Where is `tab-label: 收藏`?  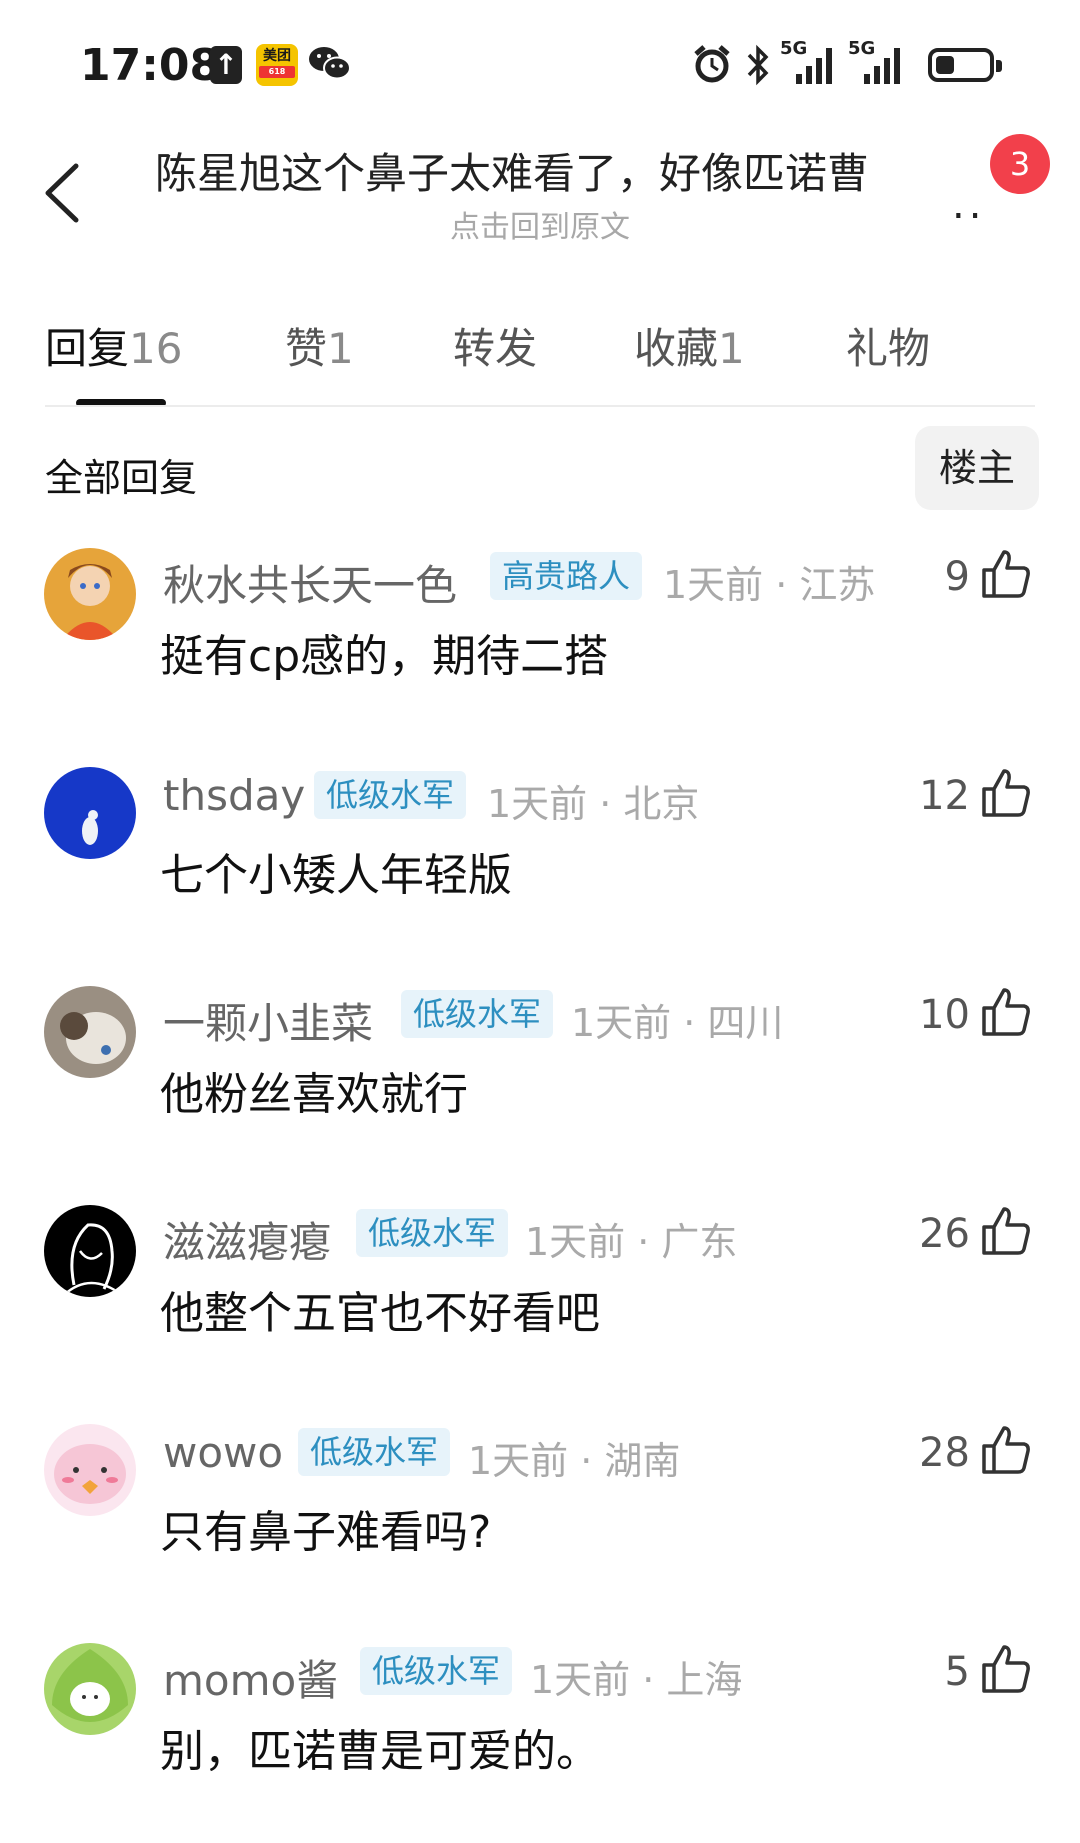
tab-label: 收藏 is located at coordinates (676, 348).